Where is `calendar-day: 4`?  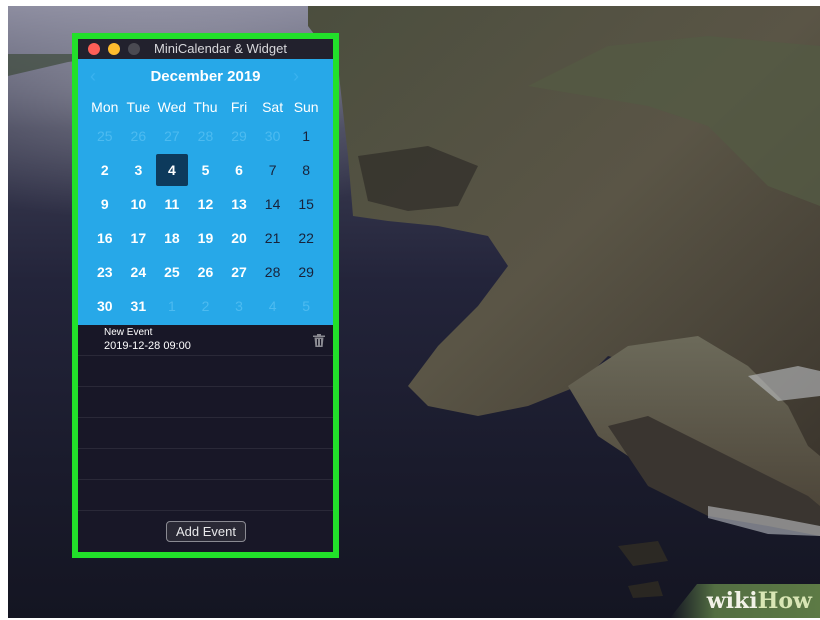
calendar-day: 4 is located at coordinates (273, 306).